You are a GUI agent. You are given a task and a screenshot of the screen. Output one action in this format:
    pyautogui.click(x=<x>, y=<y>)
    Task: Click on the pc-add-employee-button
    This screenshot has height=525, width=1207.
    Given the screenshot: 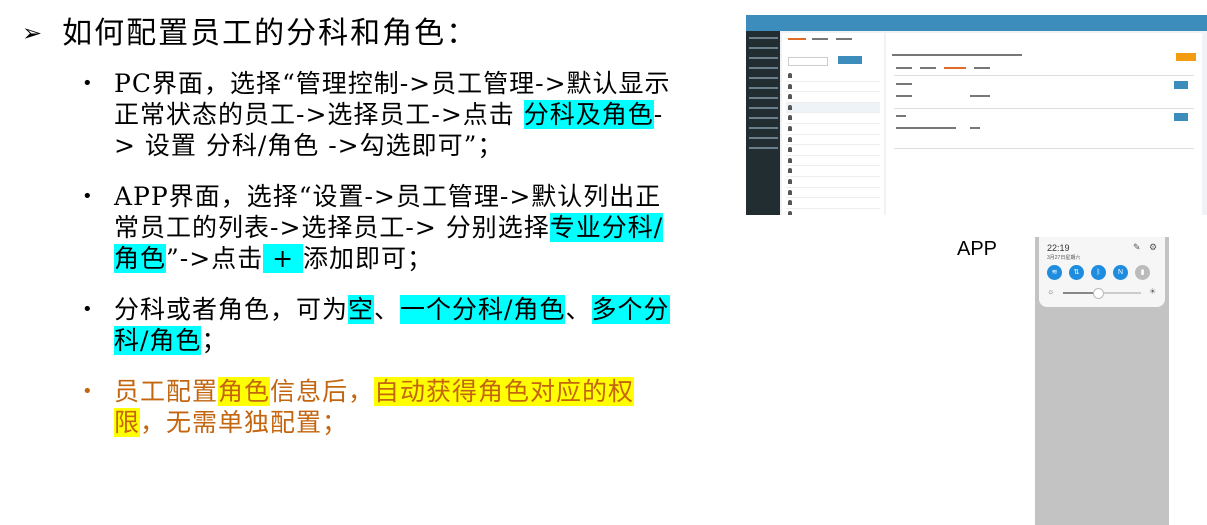 What is the action you would take?
    pyautogui.click(x=850, y=60)
    